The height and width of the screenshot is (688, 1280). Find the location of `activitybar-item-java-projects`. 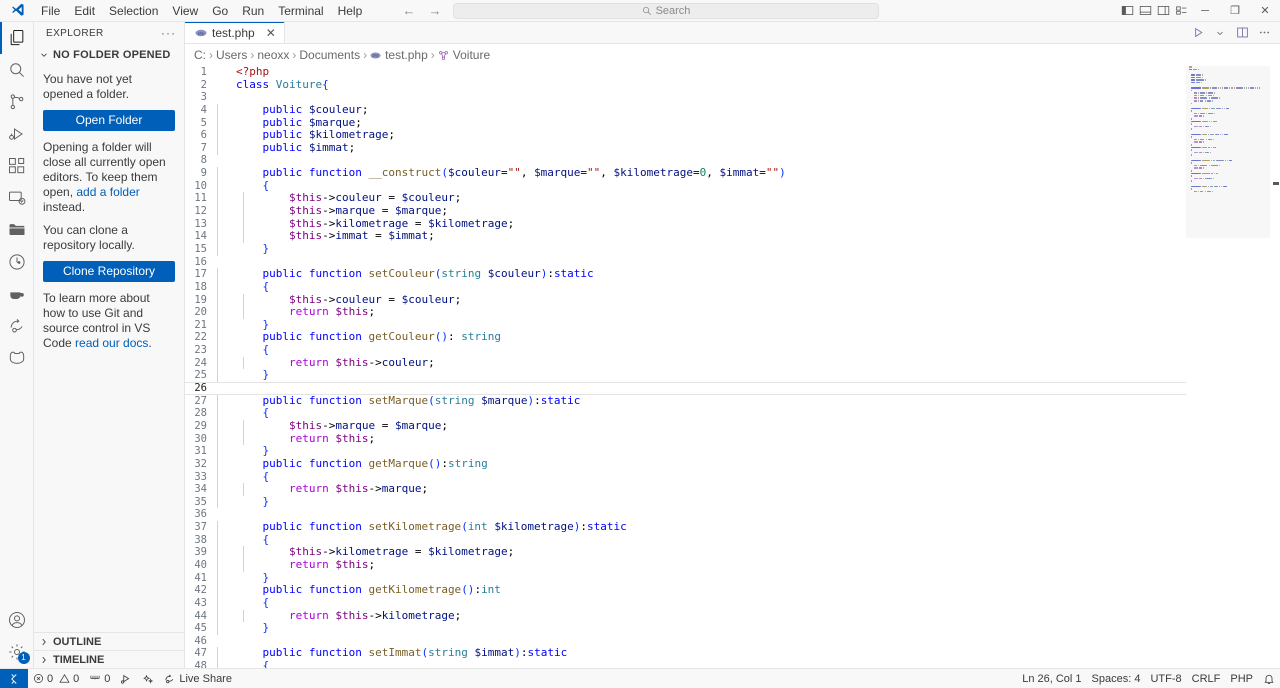

activitybar-item-java-projects is located at coordinates (17, 294).